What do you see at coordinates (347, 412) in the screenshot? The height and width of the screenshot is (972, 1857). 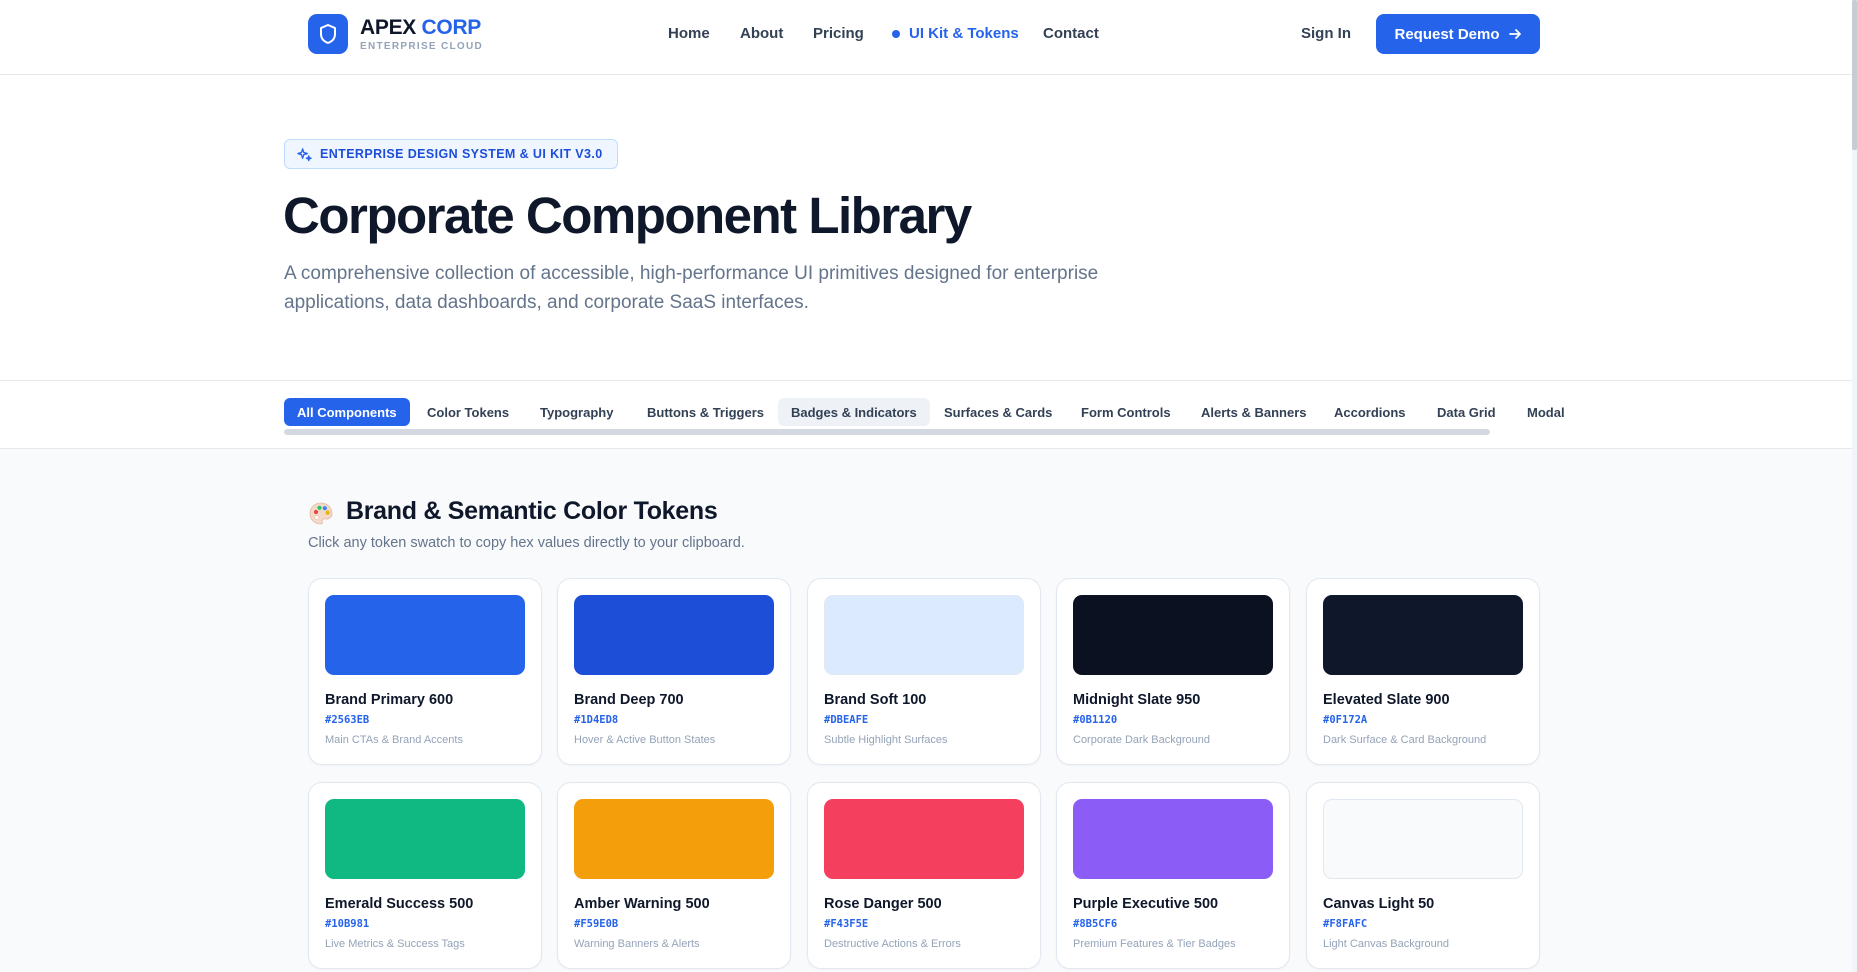 I see `tab-all-components: All Components` at bounding box center [347, 412].